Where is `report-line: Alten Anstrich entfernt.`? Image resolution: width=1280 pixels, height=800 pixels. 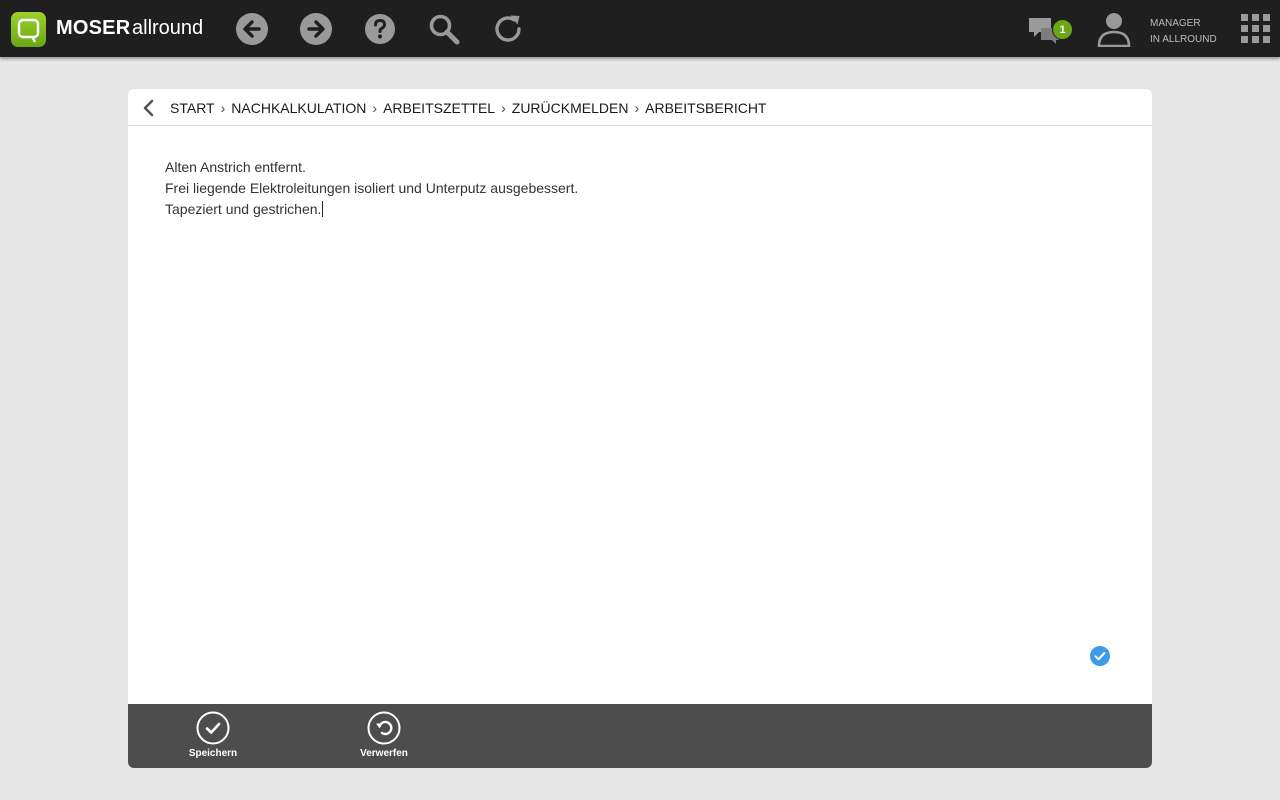
report-line: Alten Anstrich entfernt. is located at coordinates (235, 167).